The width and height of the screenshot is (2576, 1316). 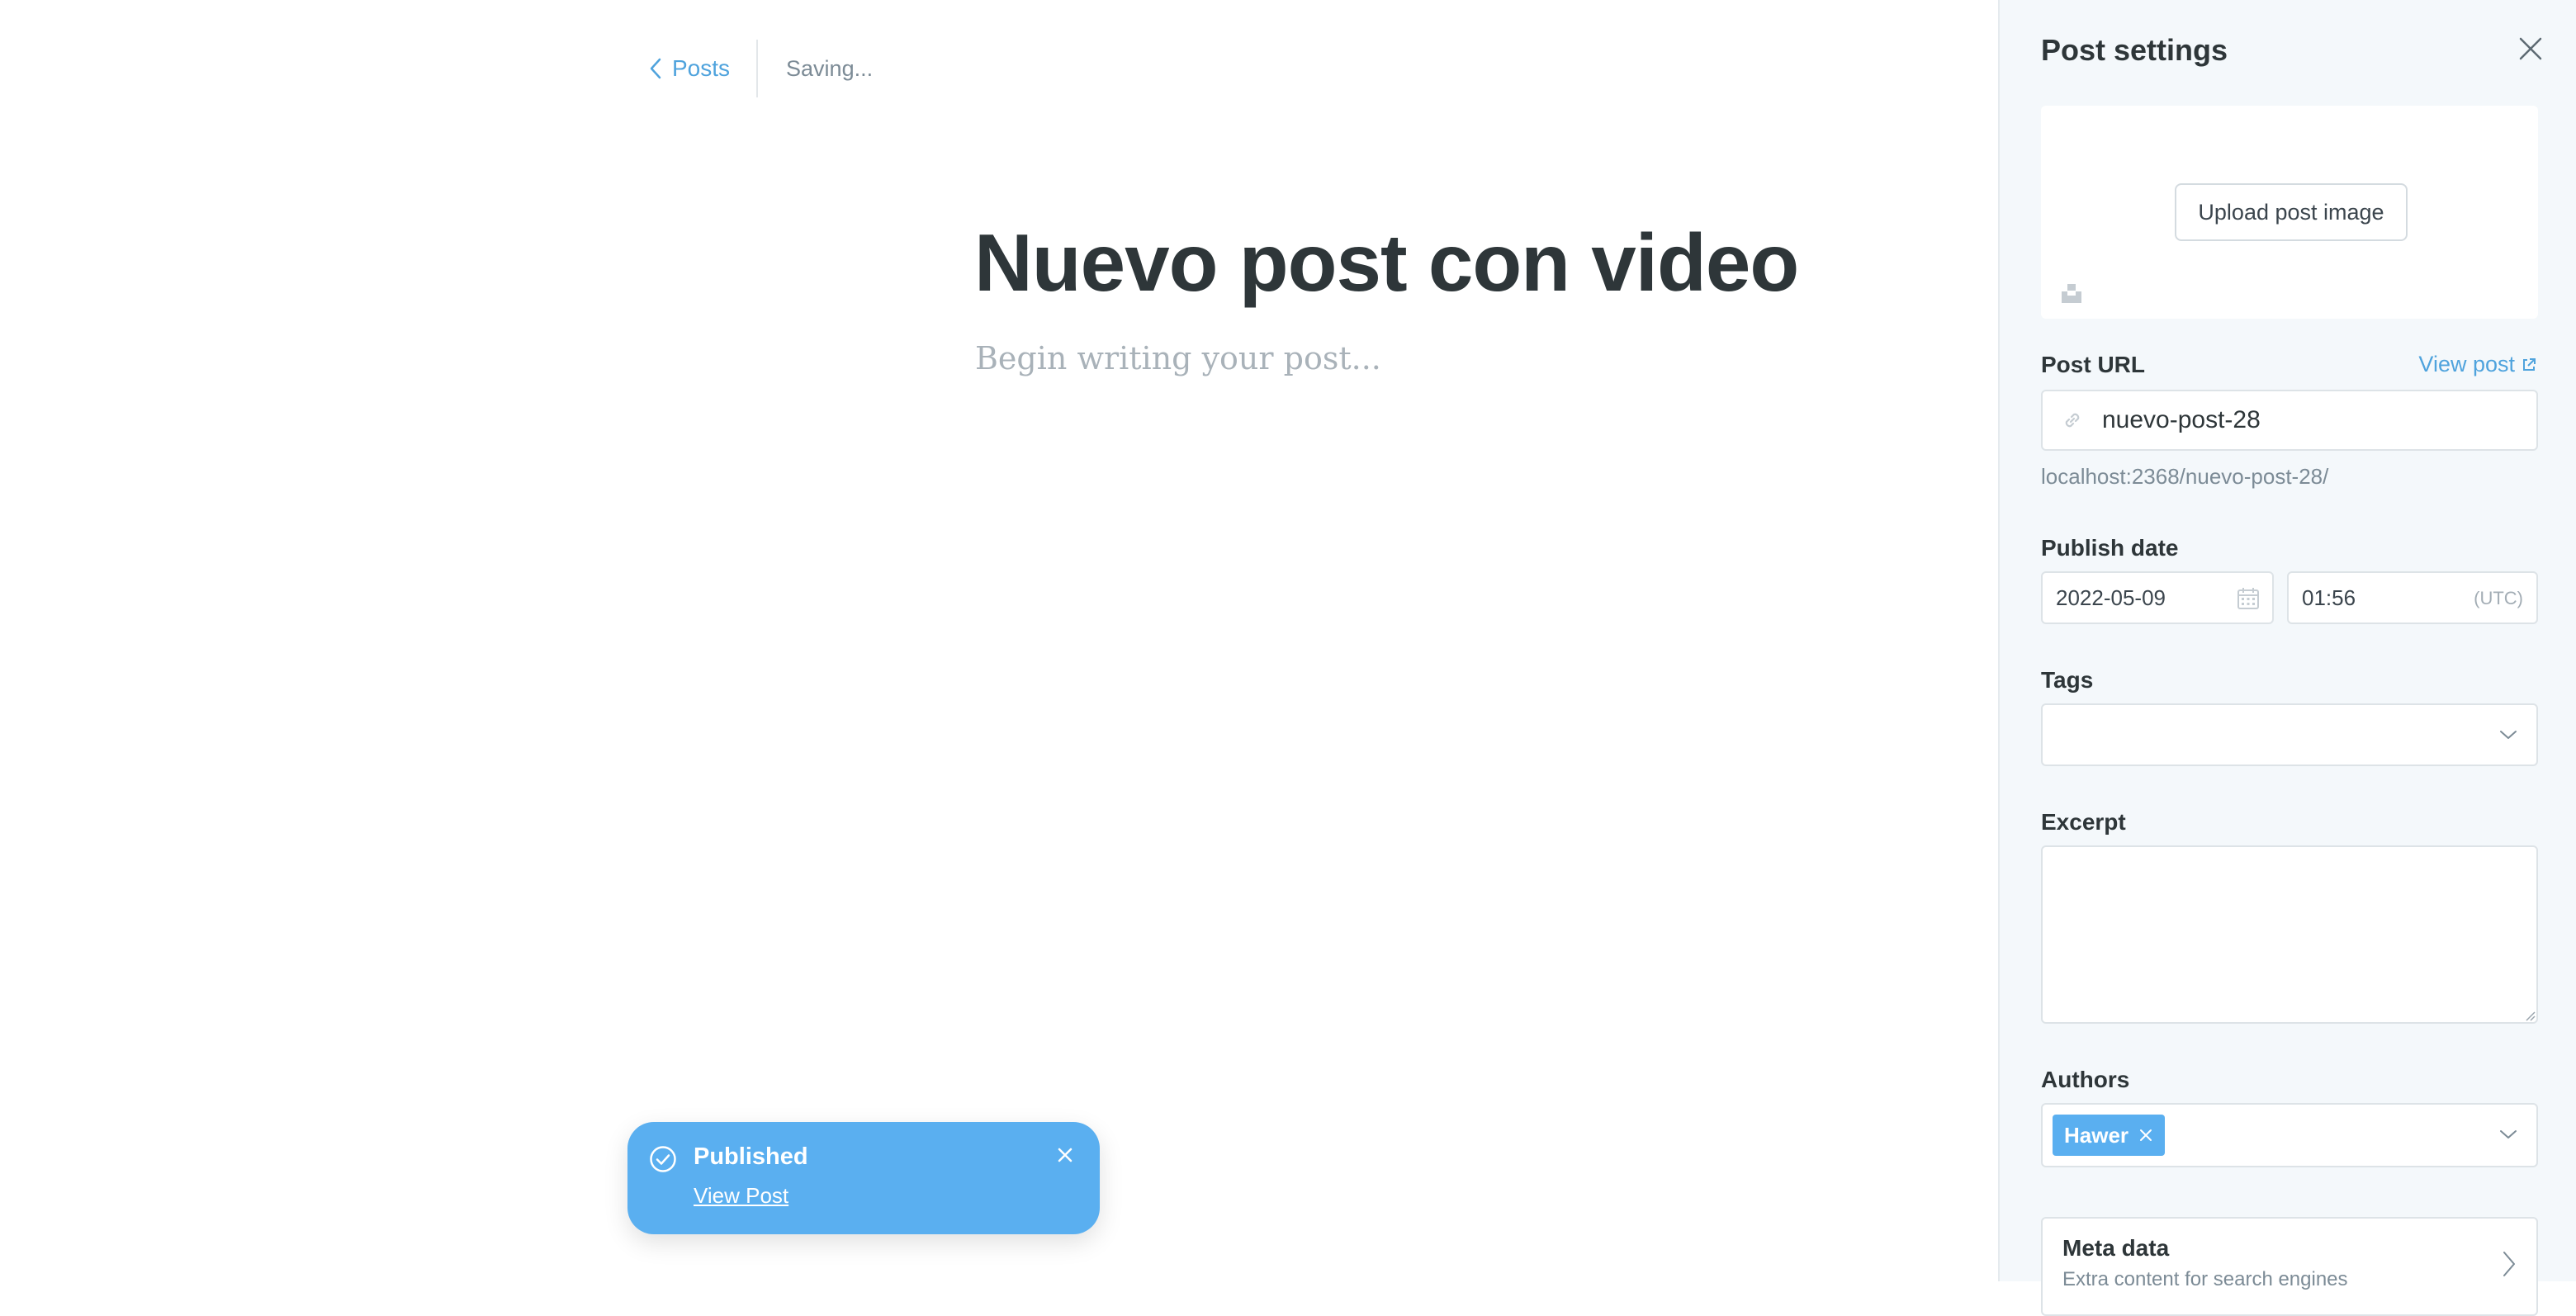 What do you see at coordinates (2096, 1135) in the screenshot?
I see `author-chip-name: Hawer` at bounding box center [2096, 1135].